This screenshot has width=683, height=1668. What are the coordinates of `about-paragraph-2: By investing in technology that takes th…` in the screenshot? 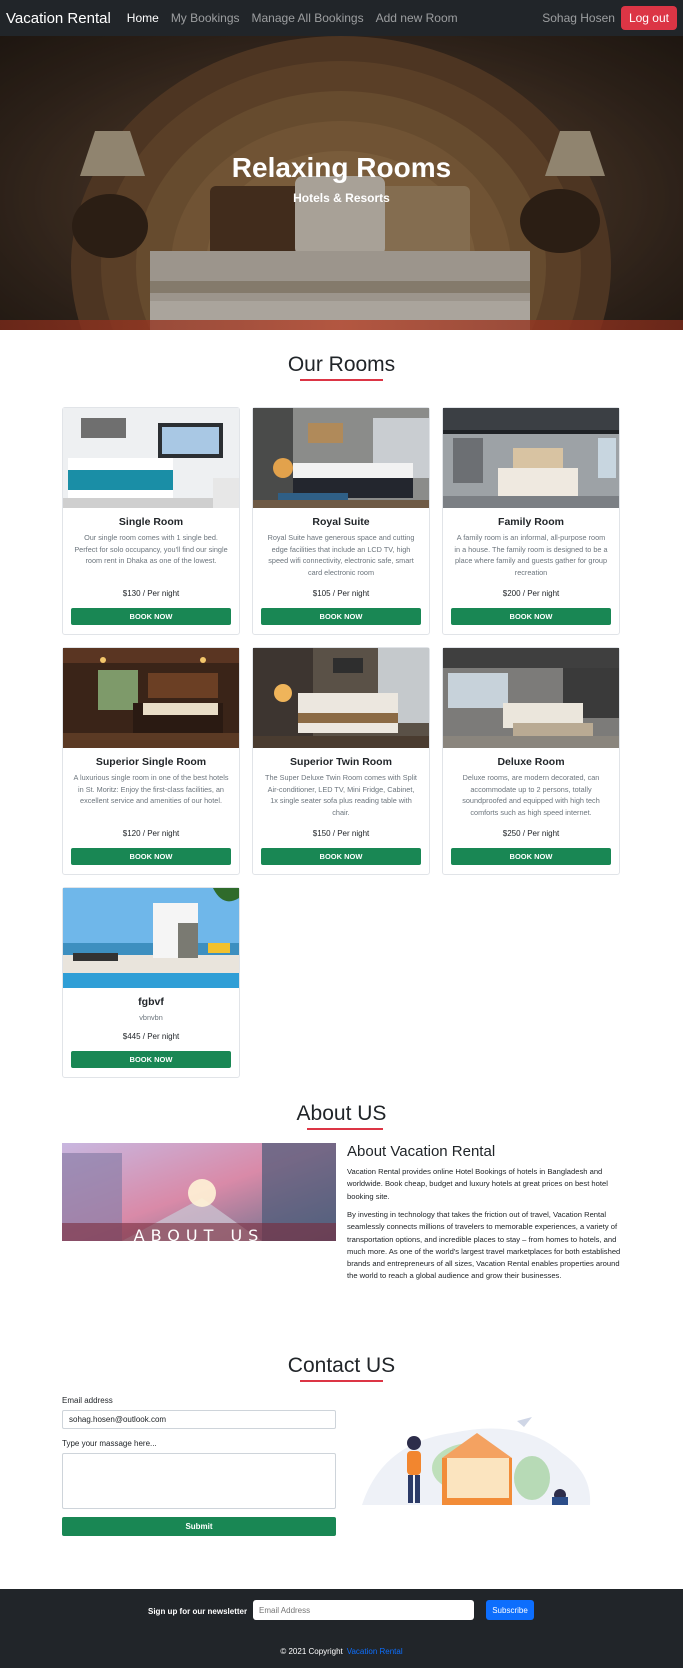 It's located at (484, 1245).